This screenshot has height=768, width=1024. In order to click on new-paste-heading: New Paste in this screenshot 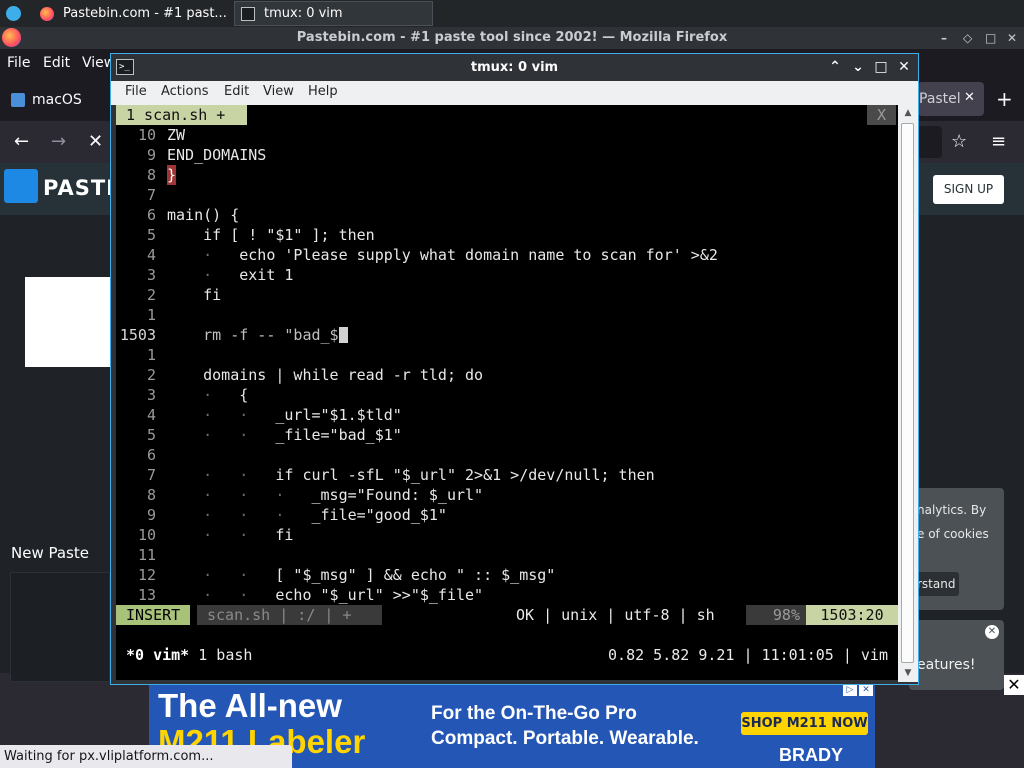, I will do `click(50, 553)`.